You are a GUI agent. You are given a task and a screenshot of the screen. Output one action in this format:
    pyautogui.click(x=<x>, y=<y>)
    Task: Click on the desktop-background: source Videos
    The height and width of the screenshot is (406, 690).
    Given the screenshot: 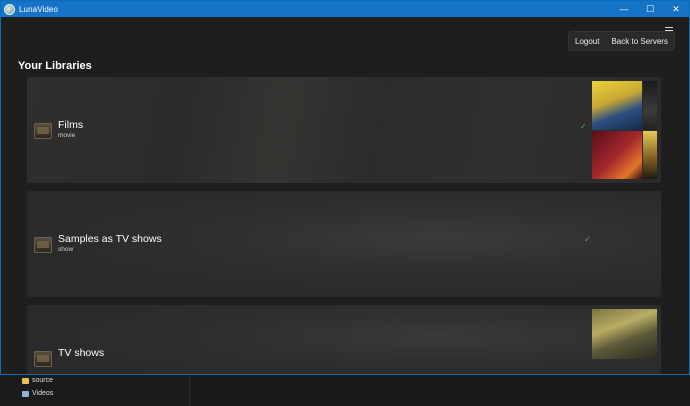 What is the action you would take?
    pyautogui.click(x=345, y=390)
    